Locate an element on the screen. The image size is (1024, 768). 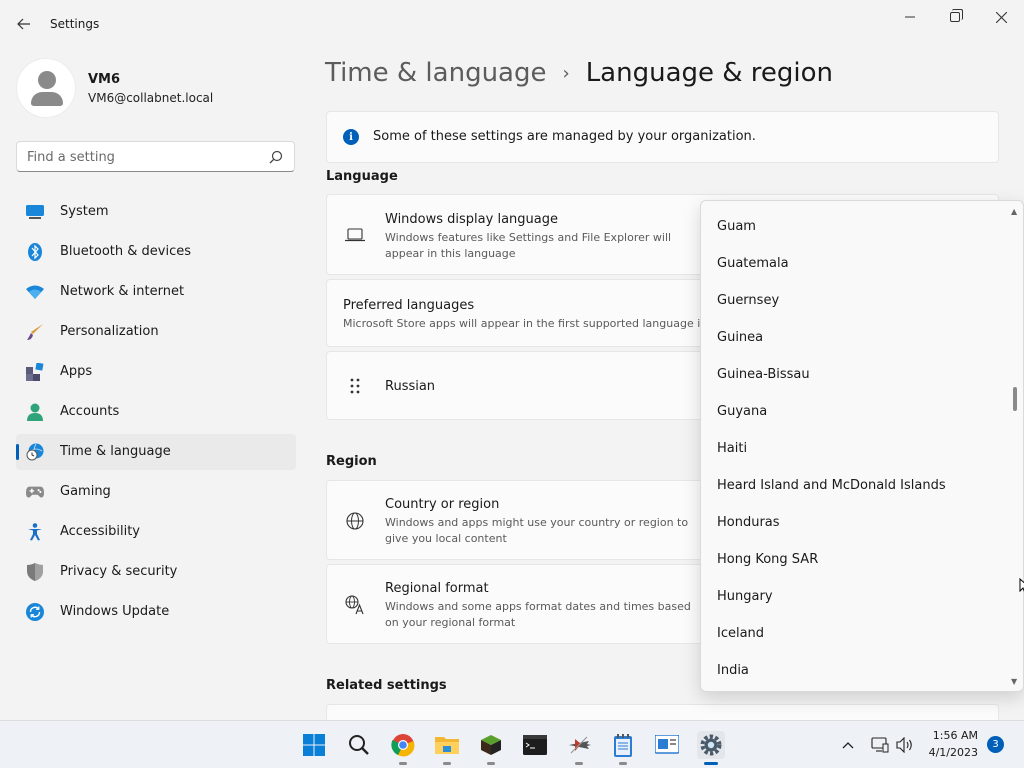
close-icon is located at coordinates (1001, 17).